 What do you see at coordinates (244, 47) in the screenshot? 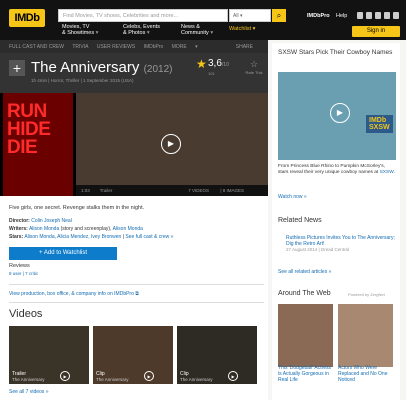
I see `share-button: SHARE` at bounding box center [244, 47].